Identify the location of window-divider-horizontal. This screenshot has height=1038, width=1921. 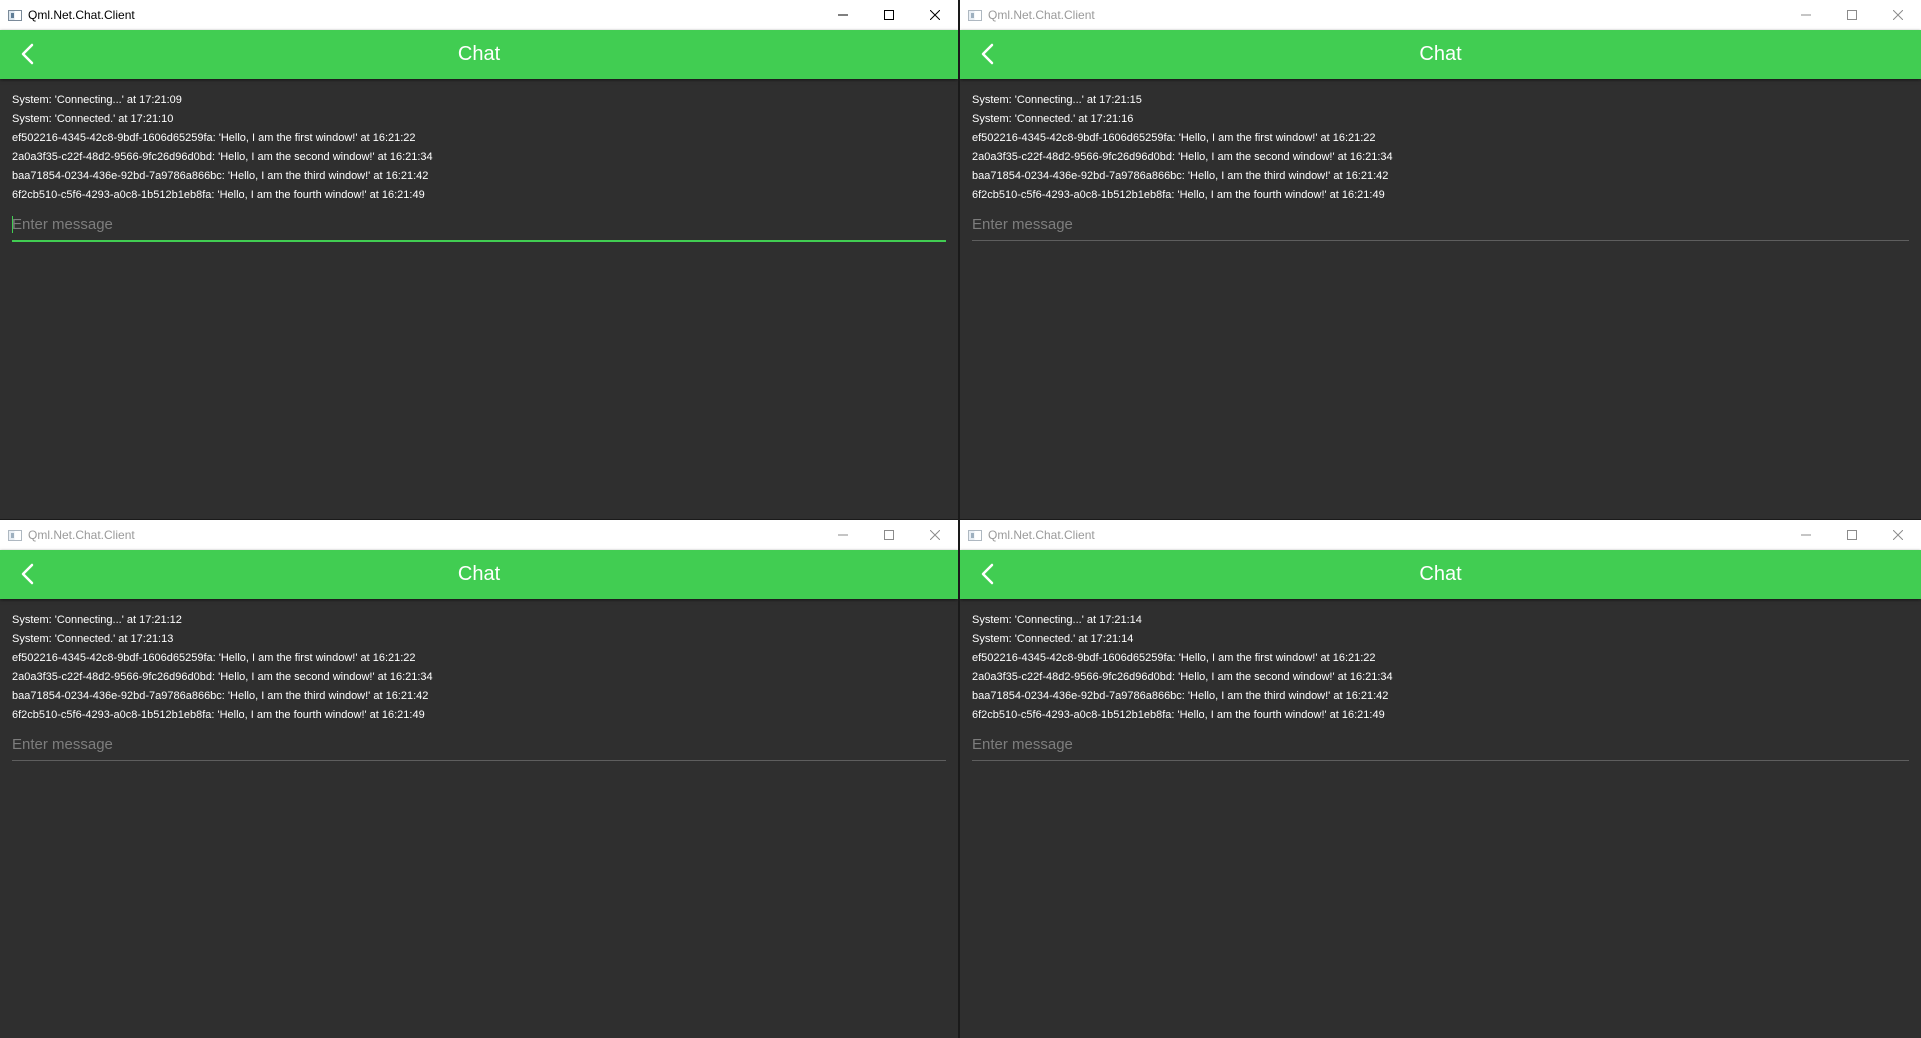
(960, 519).